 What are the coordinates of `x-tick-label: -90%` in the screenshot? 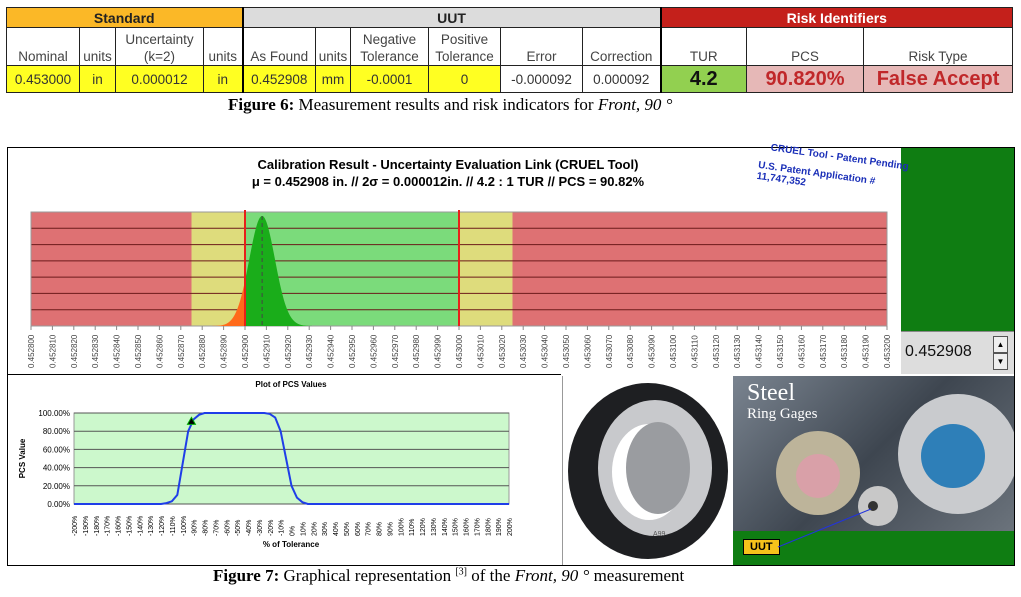 It's located at (195, 528).